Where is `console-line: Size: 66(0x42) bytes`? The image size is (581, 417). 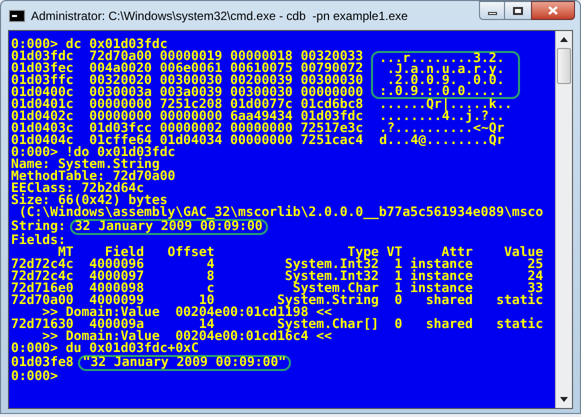 console-line: Size: 66(0x42) bytes is located at coordinates (89, 201).